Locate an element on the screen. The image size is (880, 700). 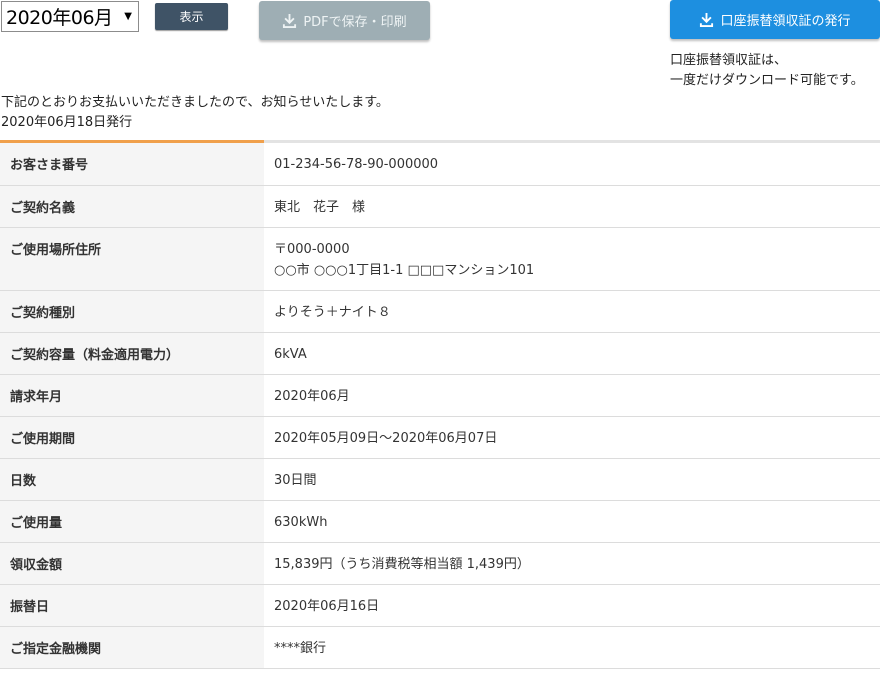
row-label-received-amount: 領収金額 is located at coordinates (132, 563).